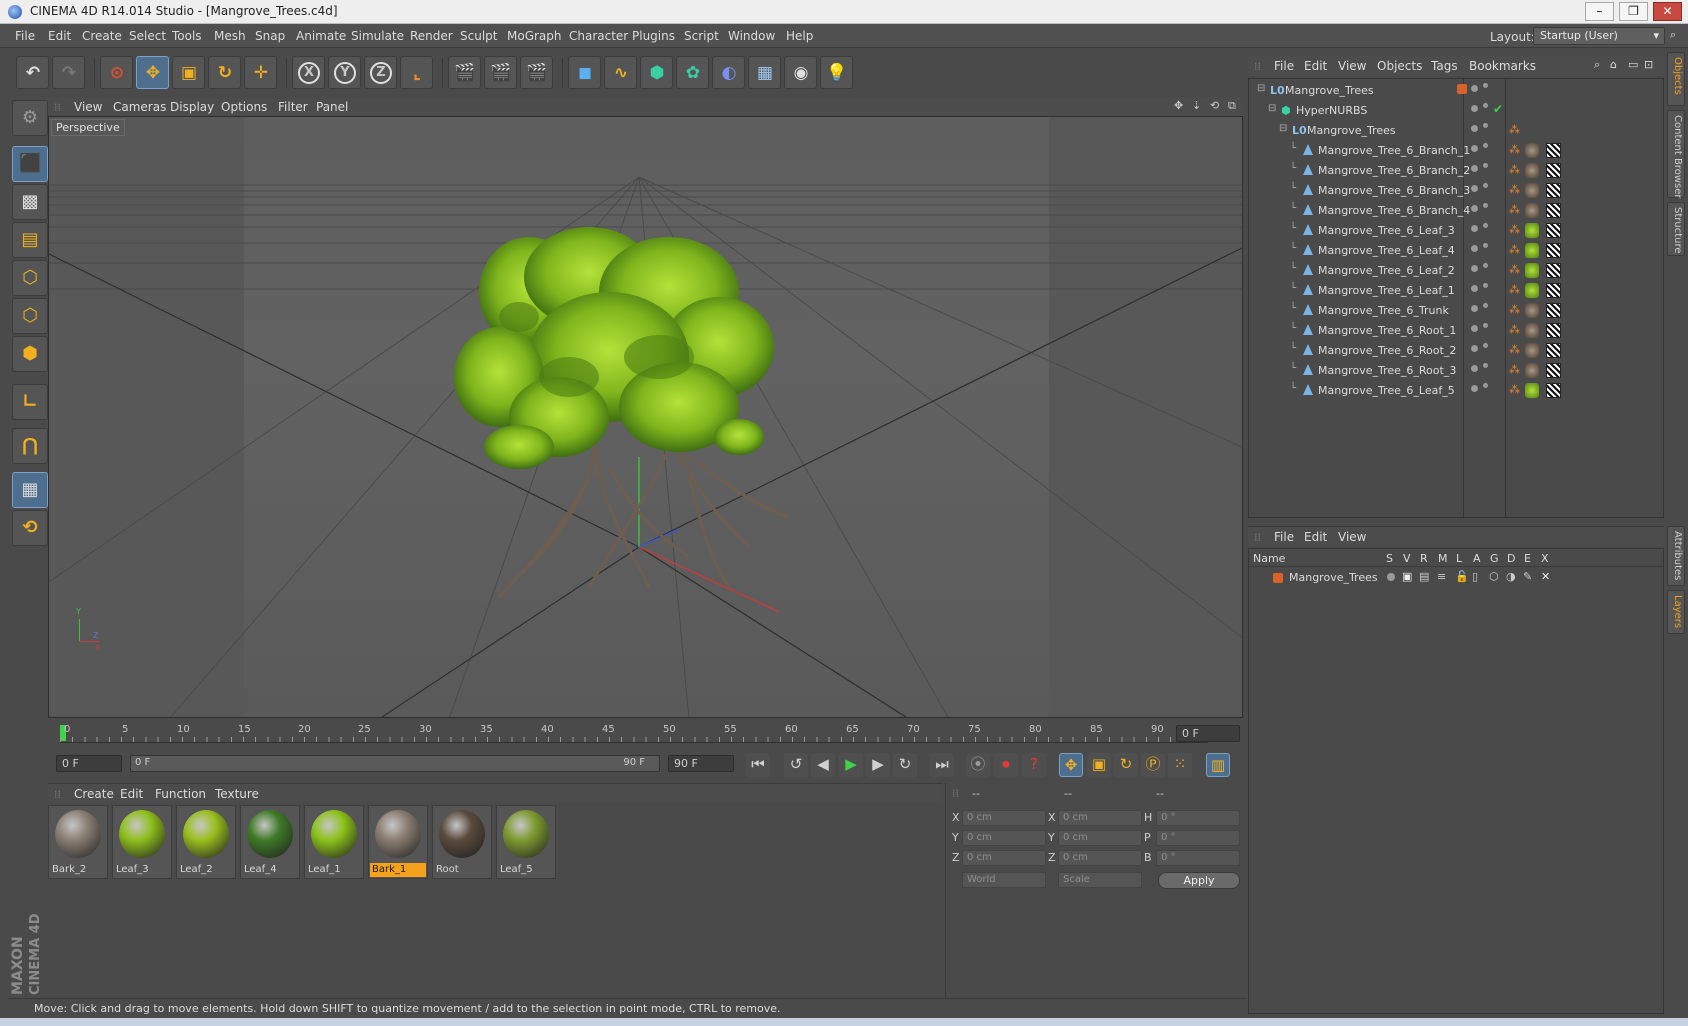  I want to click on tab-layers: Layers, so click(1676, 612).